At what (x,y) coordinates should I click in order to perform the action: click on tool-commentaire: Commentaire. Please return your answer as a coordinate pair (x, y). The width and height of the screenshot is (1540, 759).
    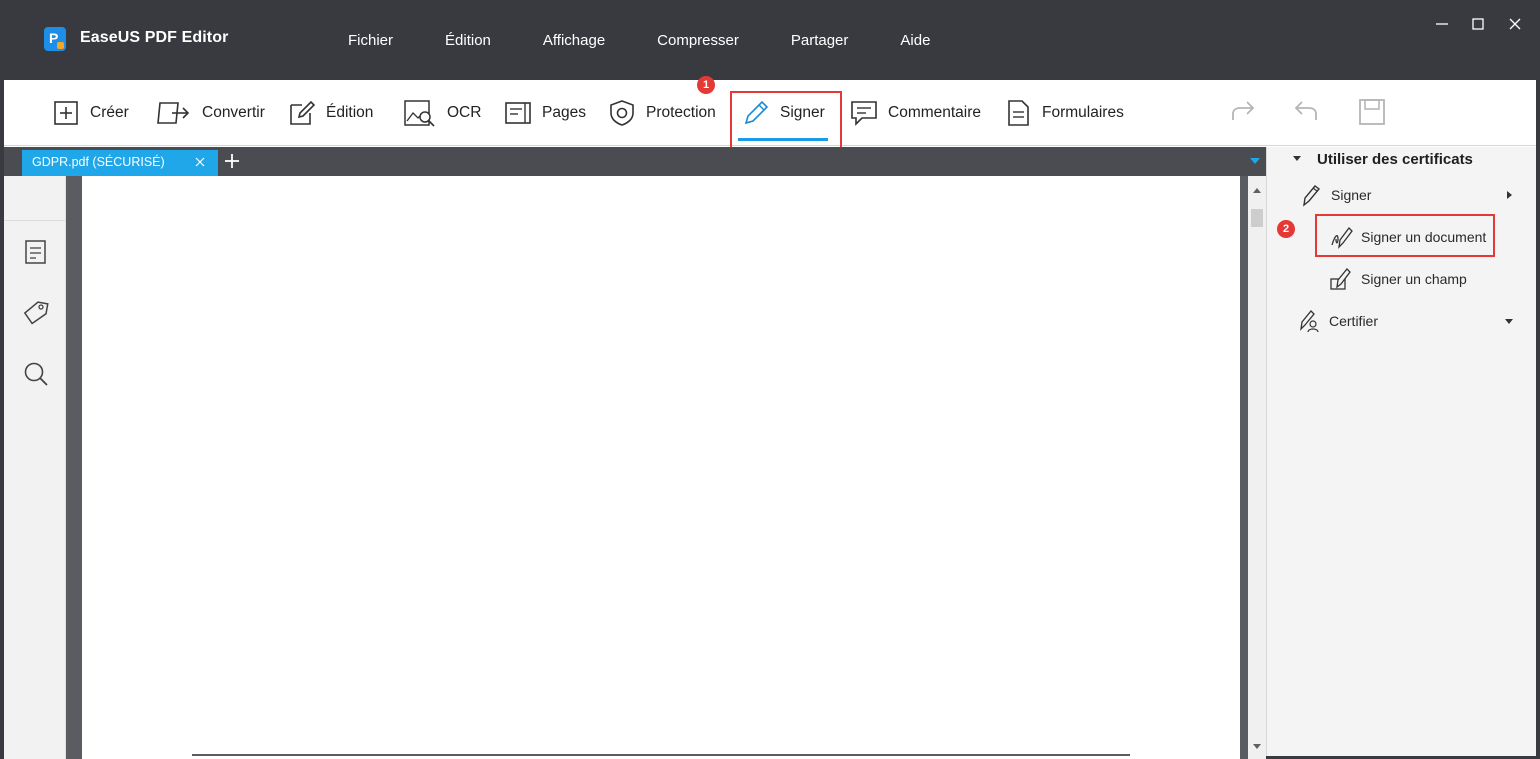
    Looking at the image, I should click on (915, 113).